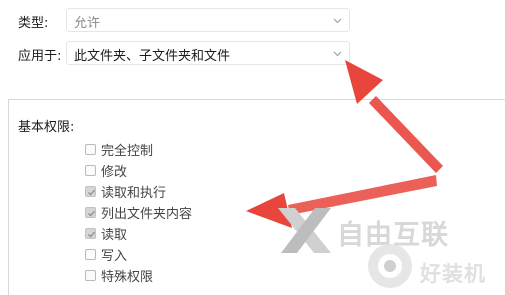 This screenshot has width=505, height=295. Describe the element at coordinates (127, 151) in the screenshot. I see `permission-label: 完全控制` at that location.